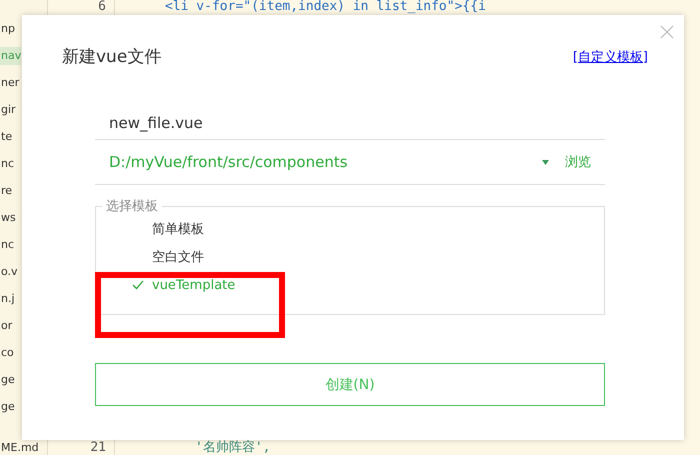 The height and width of the screenshot is (455, 700). What do you see at coordinates (7, 353) in the screenshot?
I see `file-tree-item: co` at bounding box center [7, 353].